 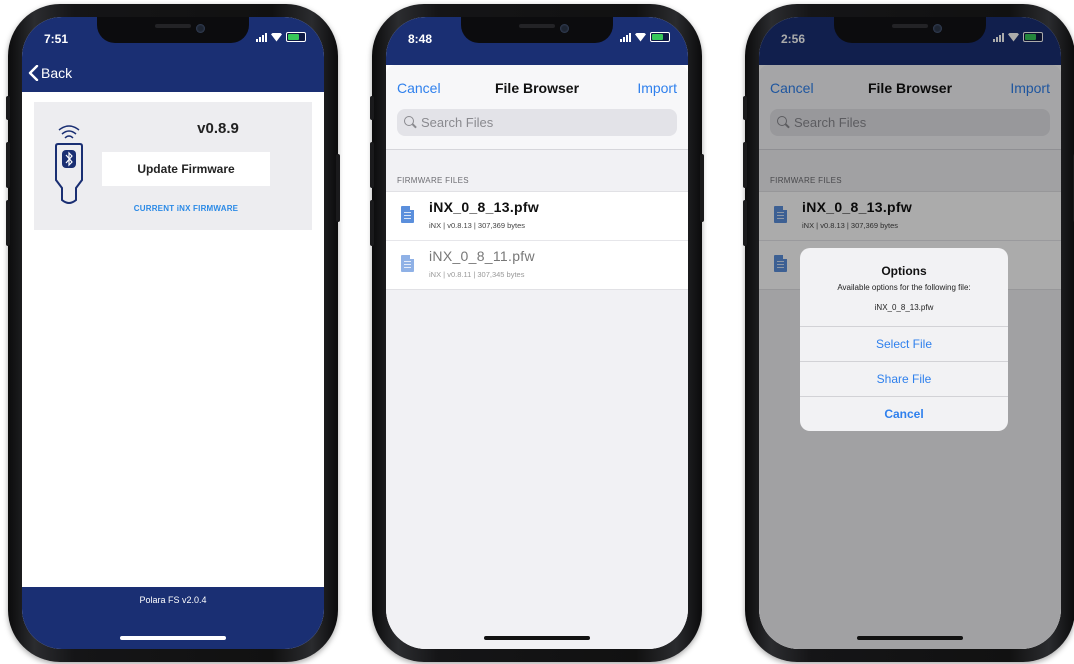 I want to click on app-version-label: Polara FS v2.0.4, so click(x=173, y=600).